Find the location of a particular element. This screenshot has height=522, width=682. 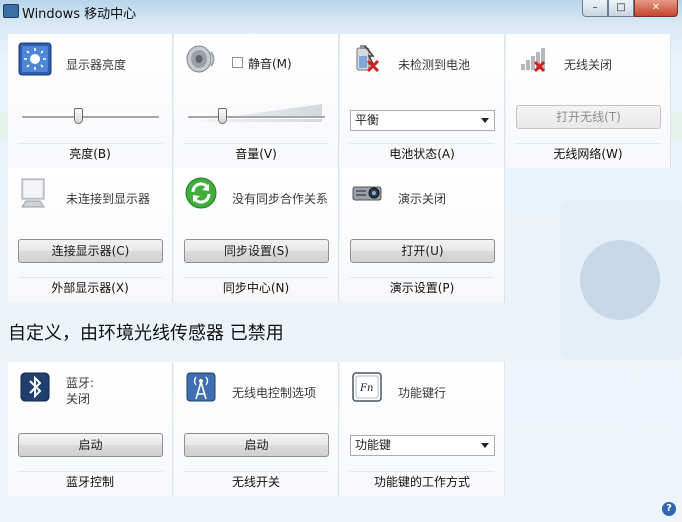

speaker-icon is located at coordinates (201, 59).